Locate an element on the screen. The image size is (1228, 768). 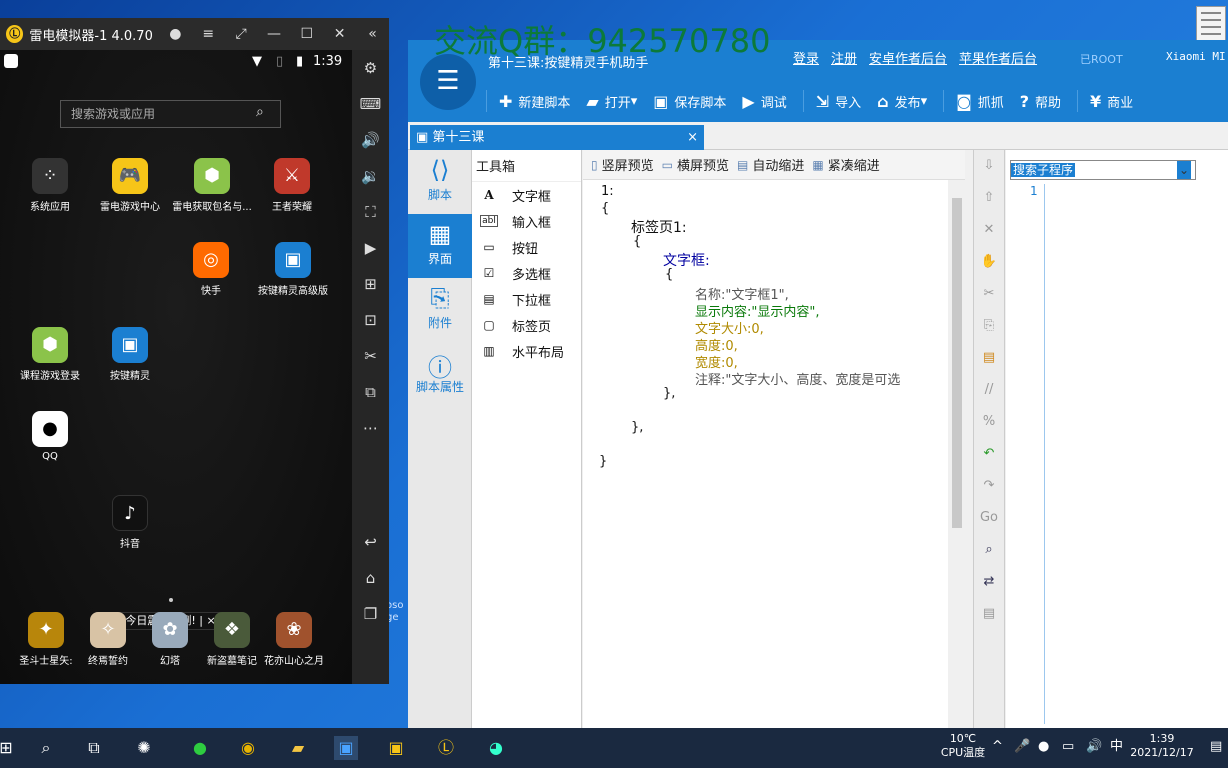
fullscreen-icon: ⛶ is located at coordinates (370, 212).